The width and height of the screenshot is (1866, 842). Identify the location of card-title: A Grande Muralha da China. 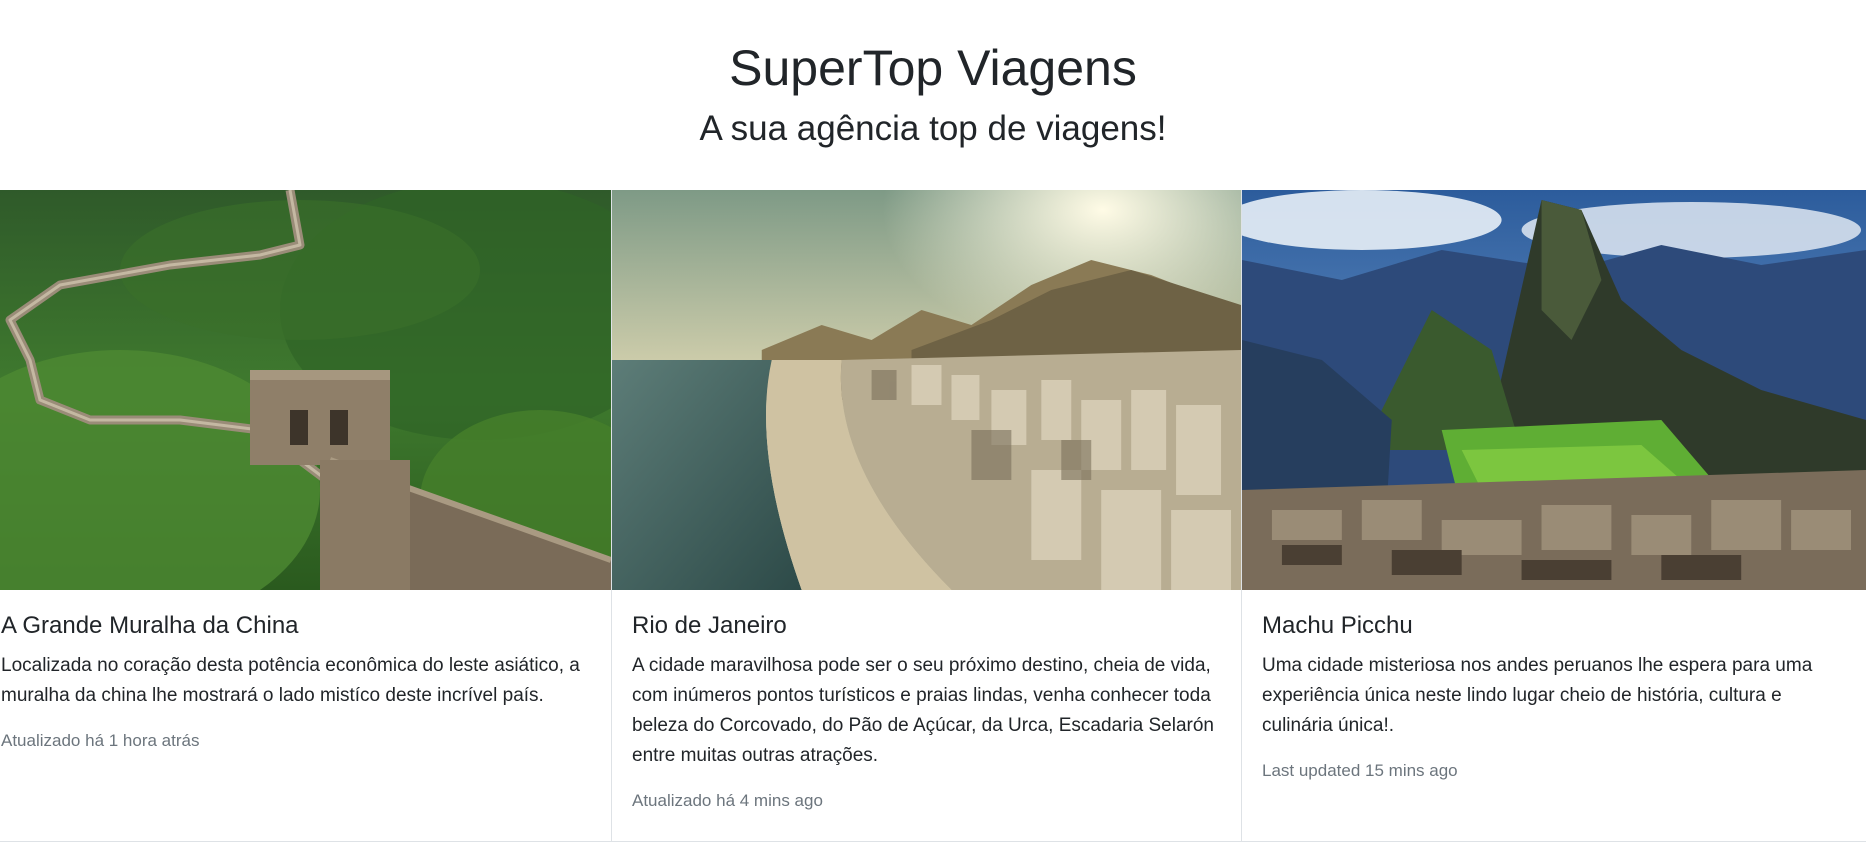
(150, 625).